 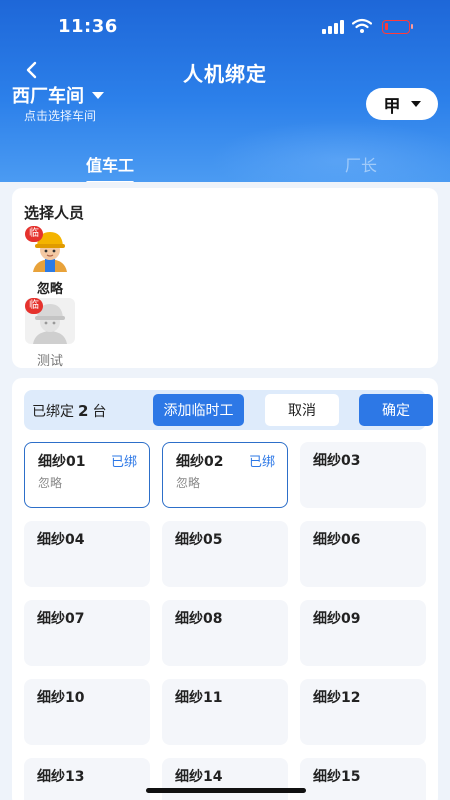 I want to click on machine-name: 细纱03, so click(x=337, y=461).